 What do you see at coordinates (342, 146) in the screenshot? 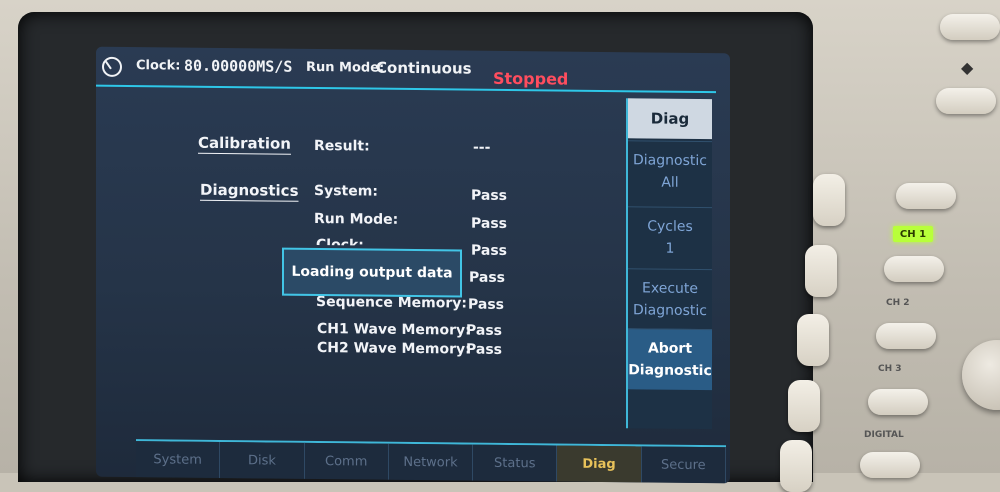
I see `calibration-result-label: Result:` at bounding box center [342, 146].